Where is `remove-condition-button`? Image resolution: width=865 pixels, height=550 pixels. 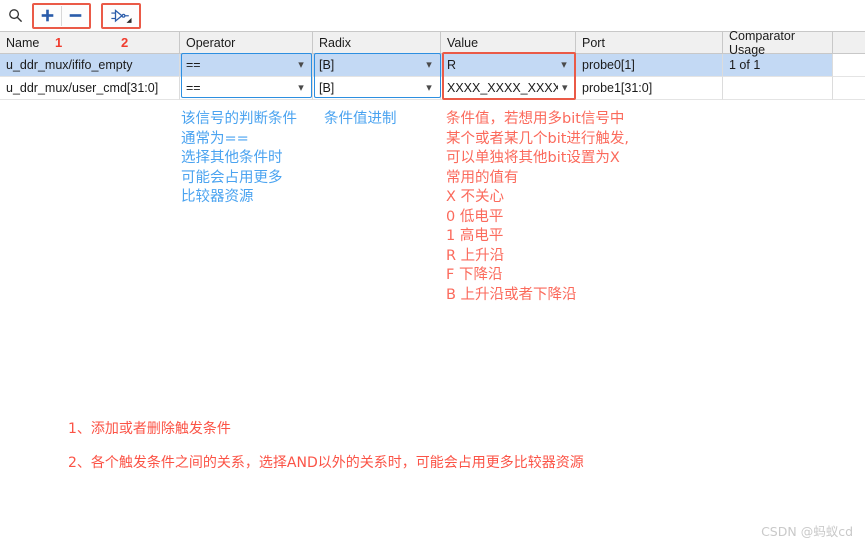
remove-condition-button is located at coordinates (75, 15).